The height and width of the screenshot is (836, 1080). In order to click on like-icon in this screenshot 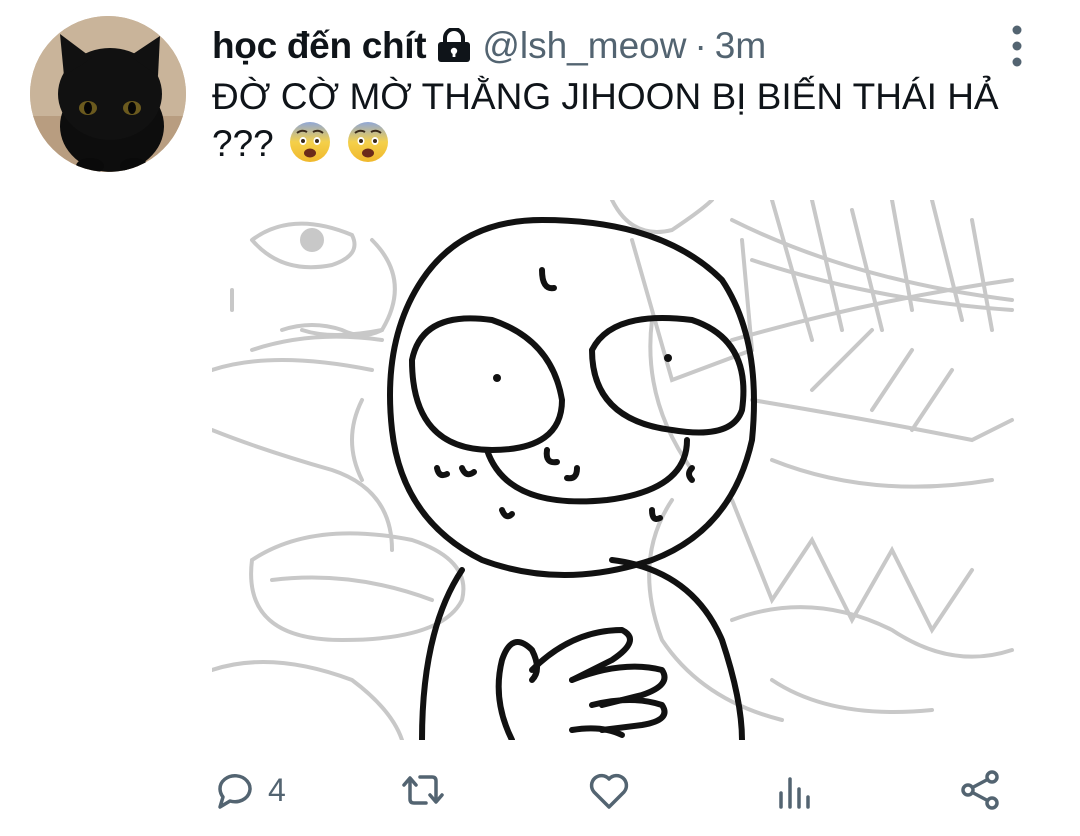, I will do `click(609, 791)`.